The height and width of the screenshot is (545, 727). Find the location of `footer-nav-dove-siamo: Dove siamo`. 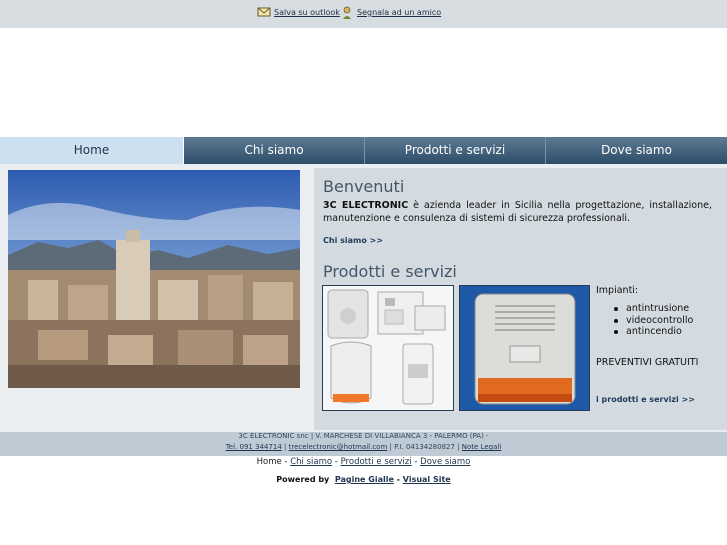

footer-nav-dove-siamo: Dove siamo is located at coordinates (445, 462).